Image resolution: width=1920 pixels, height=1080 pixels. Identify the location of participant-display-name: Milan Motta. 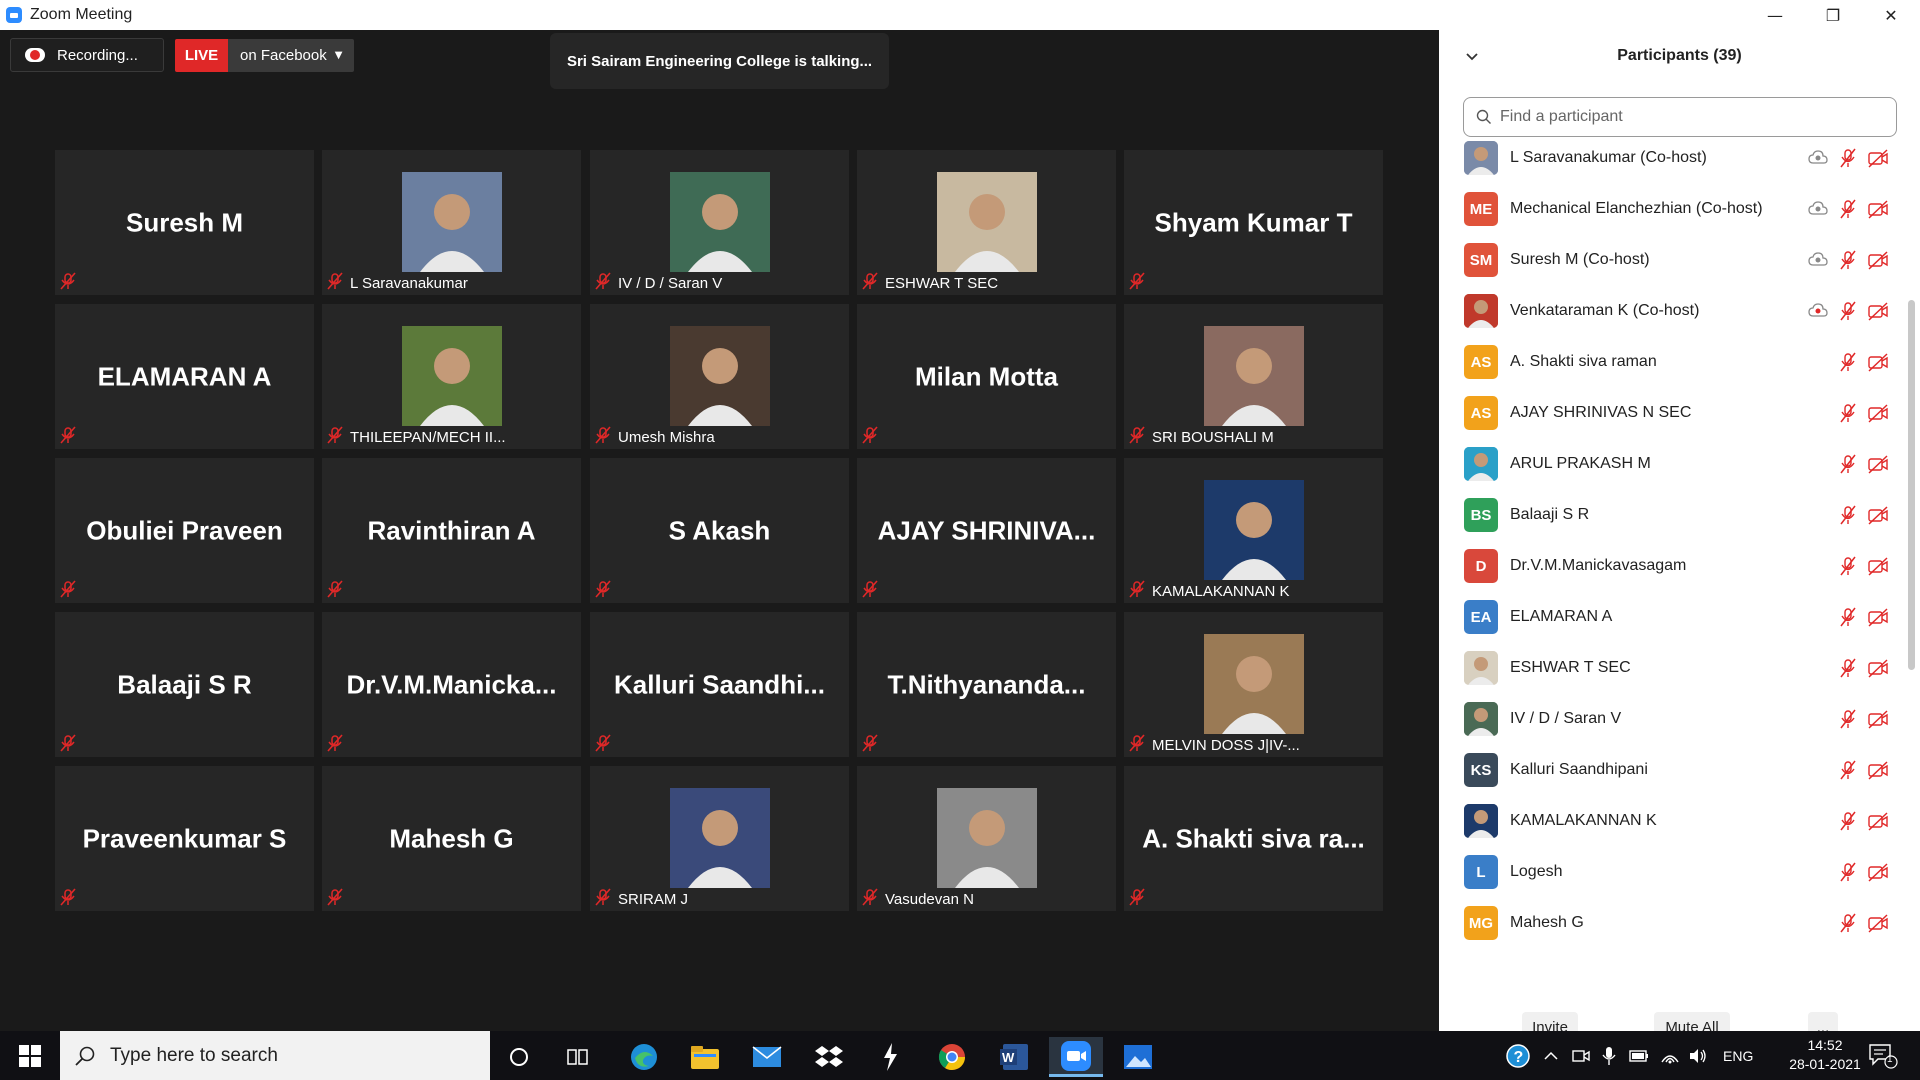
(986, 376).